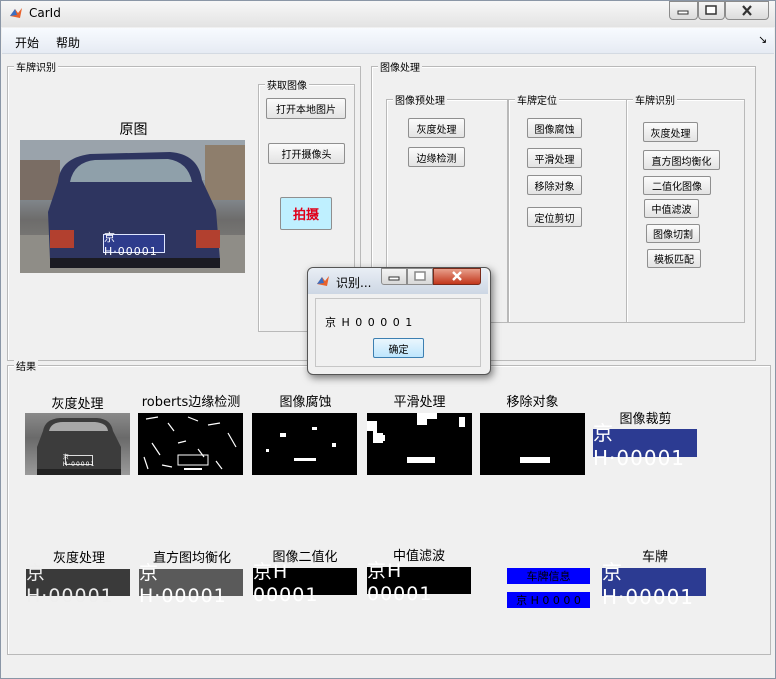 The width and height of the screenshot is (776, 679). I want to click on plate-info-value-box: 京 H 0 0 0 0, so click(548, 600).